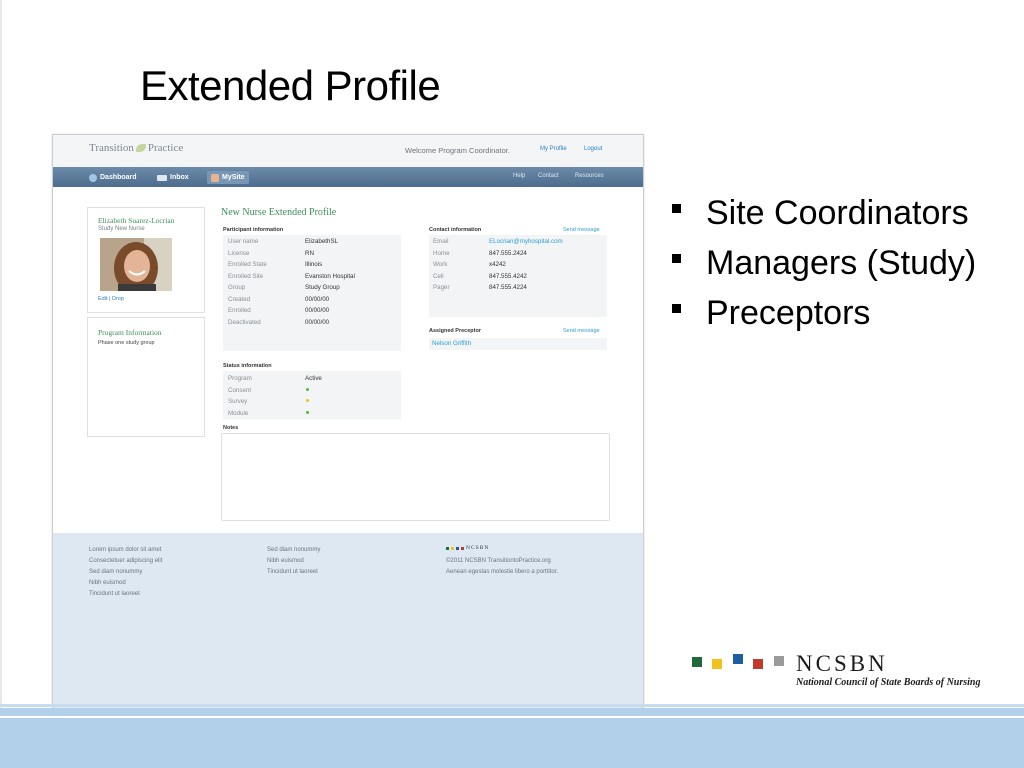  Describe the element at coordinates (243, 241) in the screenshot. I see `participant-label: User name` at that location.